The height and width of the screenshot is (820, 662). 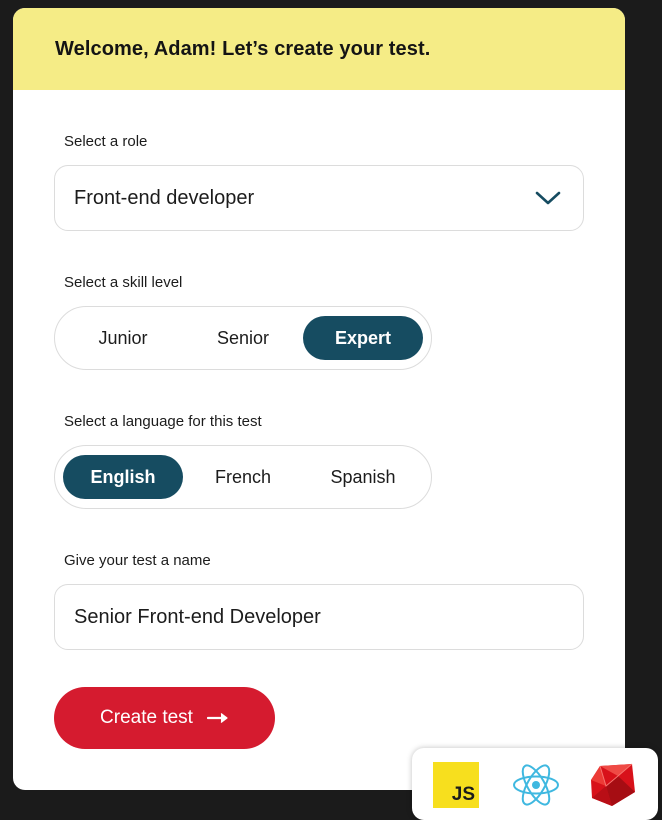 What do you see at coordinates (123, 477) in the screenshot?
I see `language-option-english: English` at bounding box center [123, 477].